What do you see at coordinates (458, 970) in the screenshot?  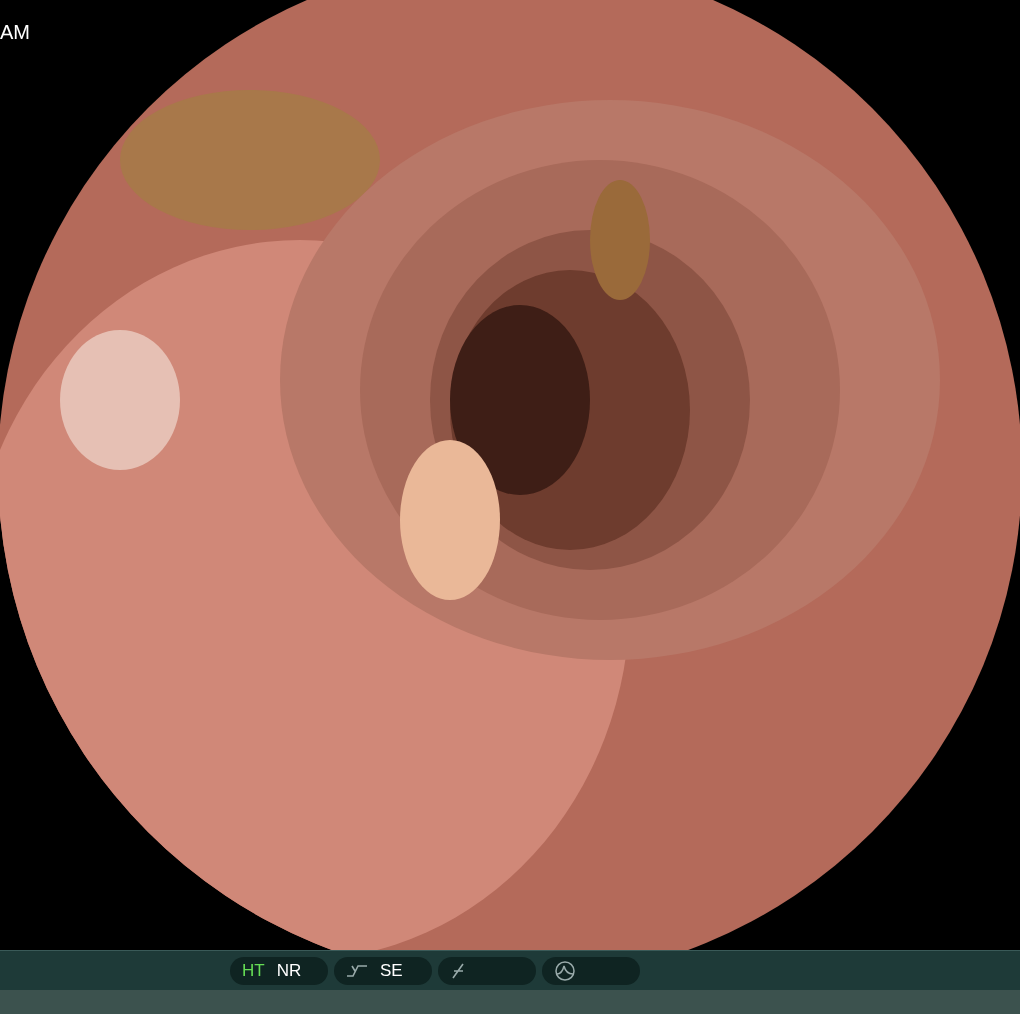 I see `slash-icon` at bounding box center [458, 970].